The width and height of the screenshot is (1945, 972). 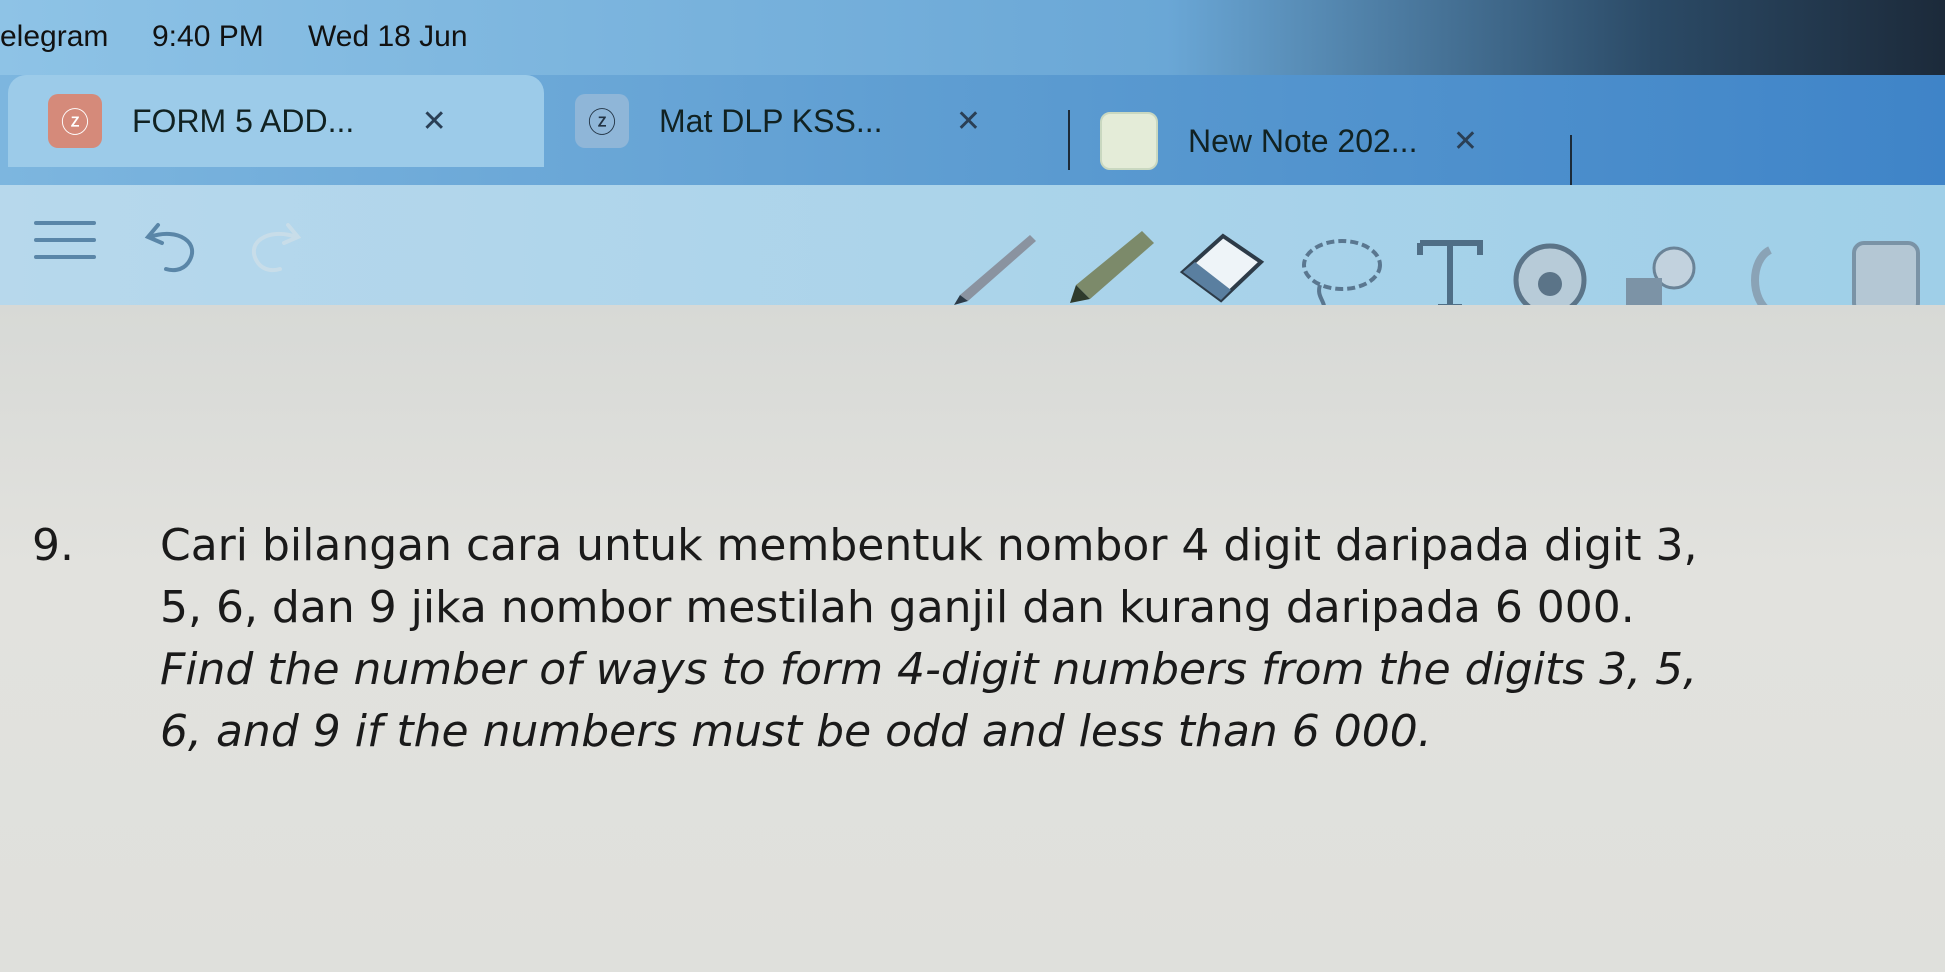 I want to click on status-date: Wed 18 Jun, so click(x=388, y=36).